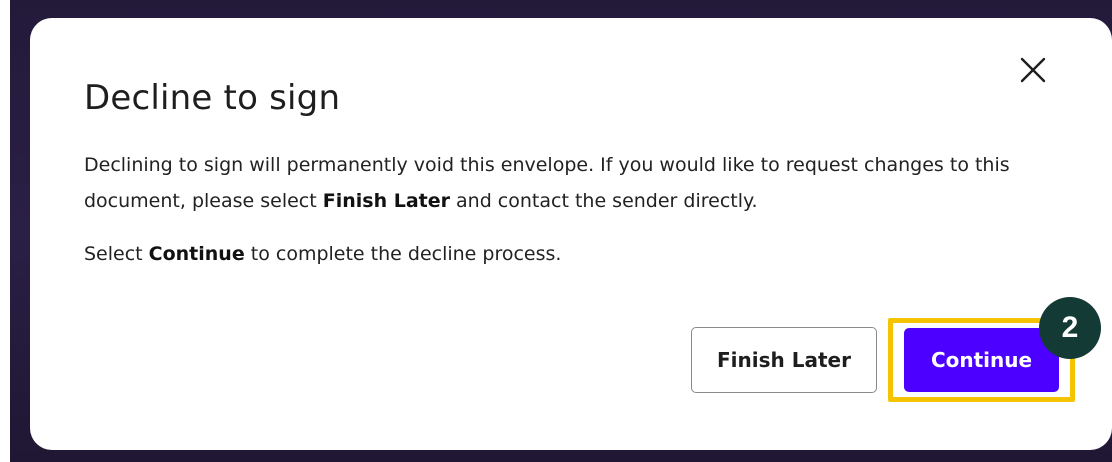 The width and height of the screenshot is (1112, 462). I want to click on finish-later-button: Finish Later, so click(784, 360).